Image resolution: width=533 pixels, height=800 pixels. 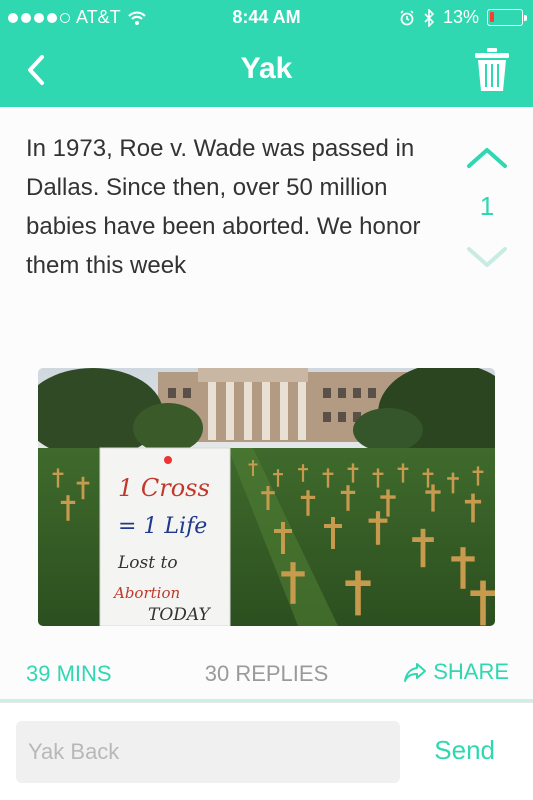 What do you see at coordinates (179, 615) in the screenshot?
I see `sign-line-5: TODAY` at bounding box center [179, 615].